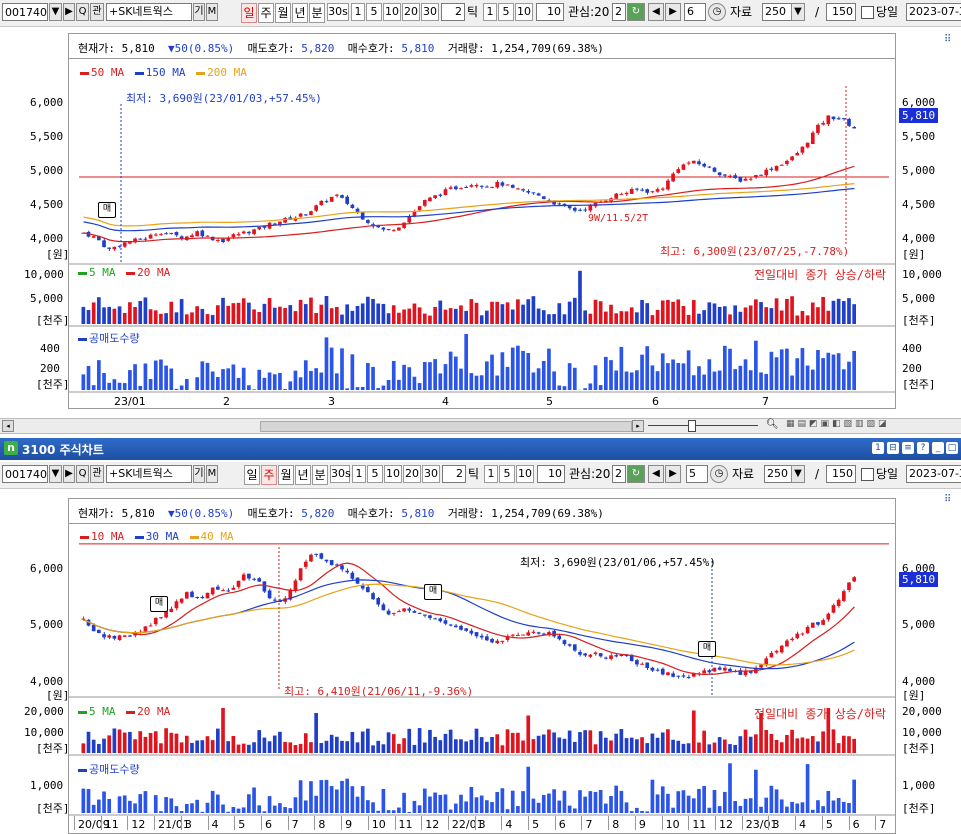 Image resolution: width=961 pixels, height=834 pixels. I want to click on search-icon: Q, so click(82, 12).